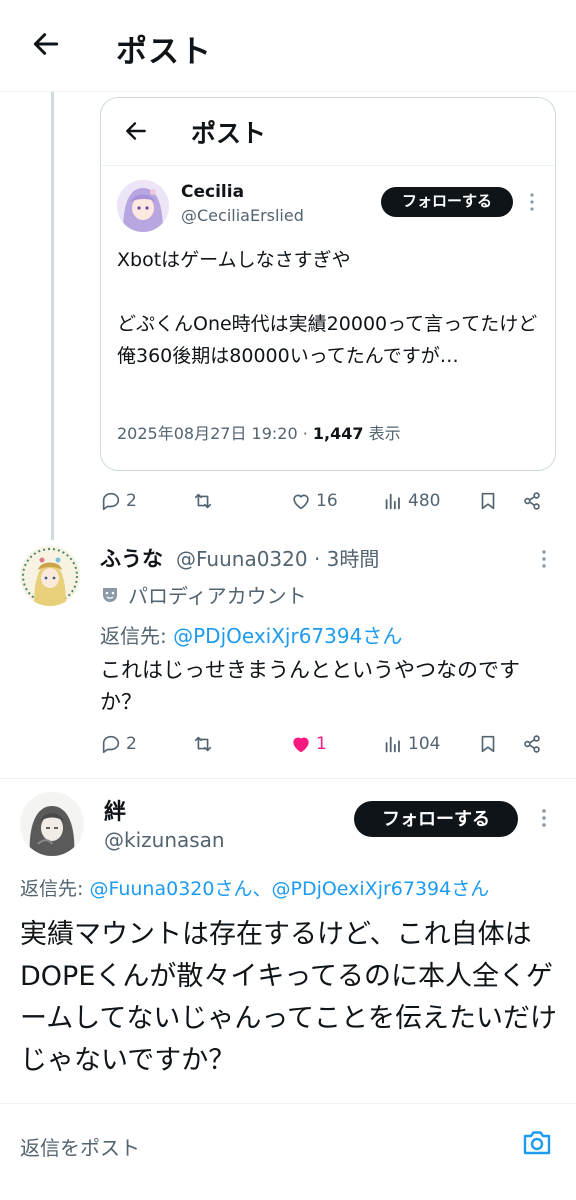 This screenshot has height=1200, width=576. What do you see at coordinates (115, 810) in the screenshot?
I see `focused-author-name: 絆` at bounding box center [115, 810].